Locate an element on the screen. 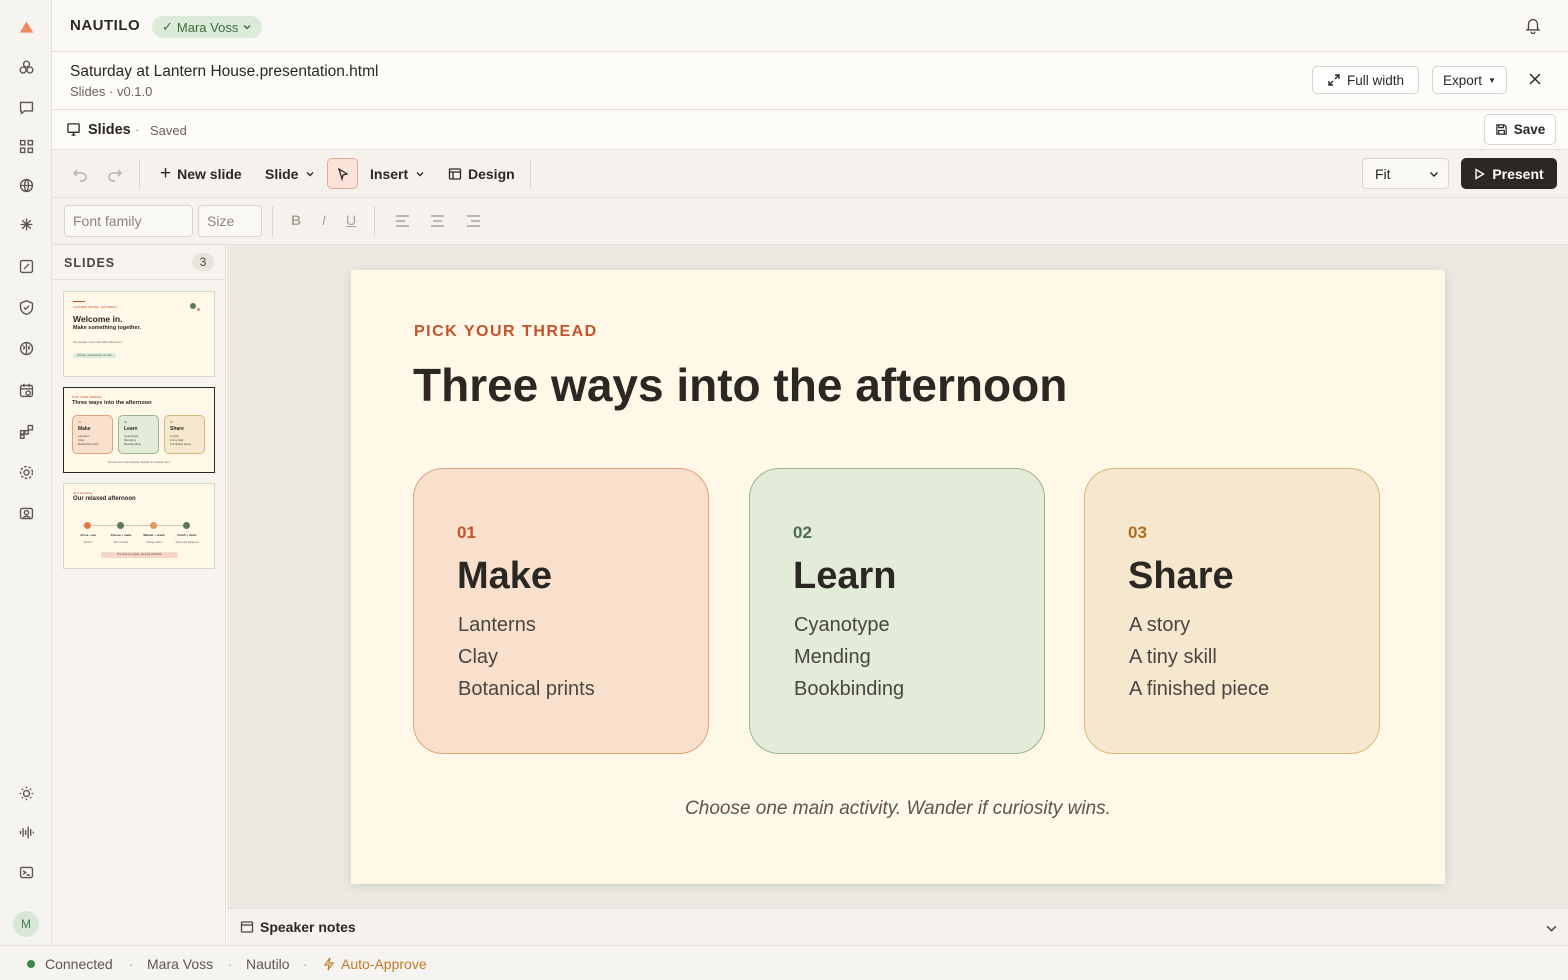 This screenshot has height=980, width=1568. insert-menu-label: Insert is located at coordinates (389, 174).